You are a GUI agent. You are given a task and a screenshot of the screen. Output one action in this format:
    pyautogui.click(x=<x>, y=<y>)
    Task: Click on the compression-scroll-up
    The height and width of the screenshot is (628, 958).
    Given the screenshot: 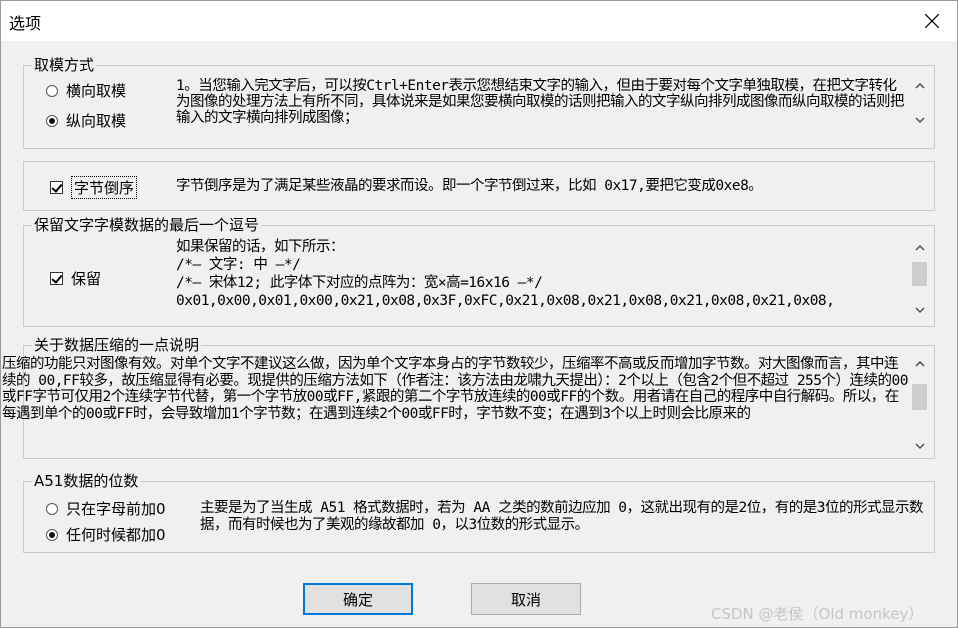 What is the action you would take?
    pyautogui.click(x=919, y=364)
    